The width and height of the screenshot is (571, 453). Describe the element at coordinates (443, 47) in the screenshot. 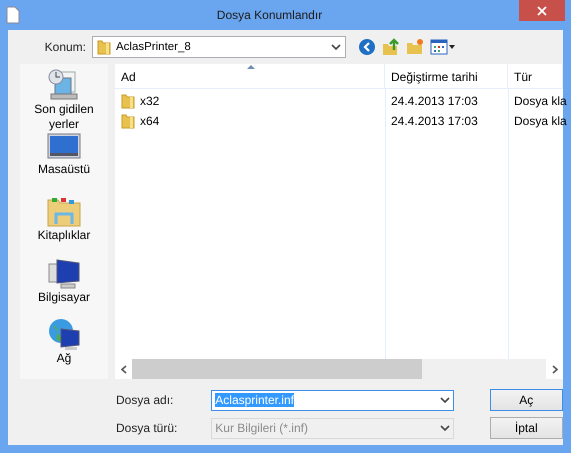

I see `view-menu-icon` at that location.